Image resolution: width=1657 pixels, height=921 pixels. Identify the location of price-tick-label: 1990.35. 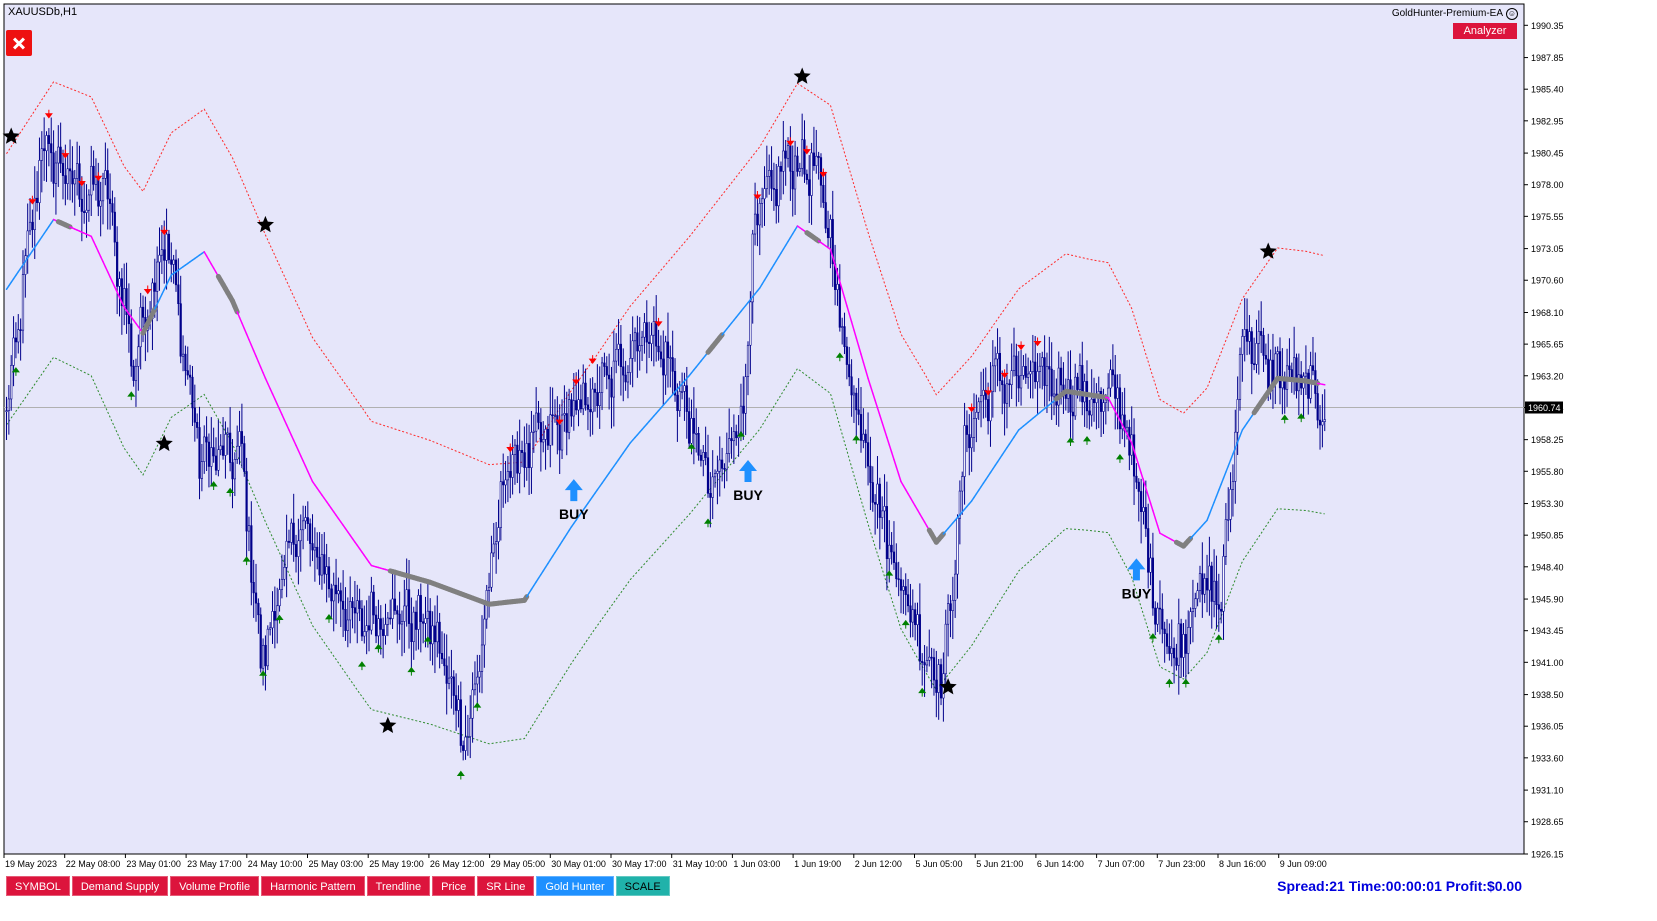
(1547, 26).